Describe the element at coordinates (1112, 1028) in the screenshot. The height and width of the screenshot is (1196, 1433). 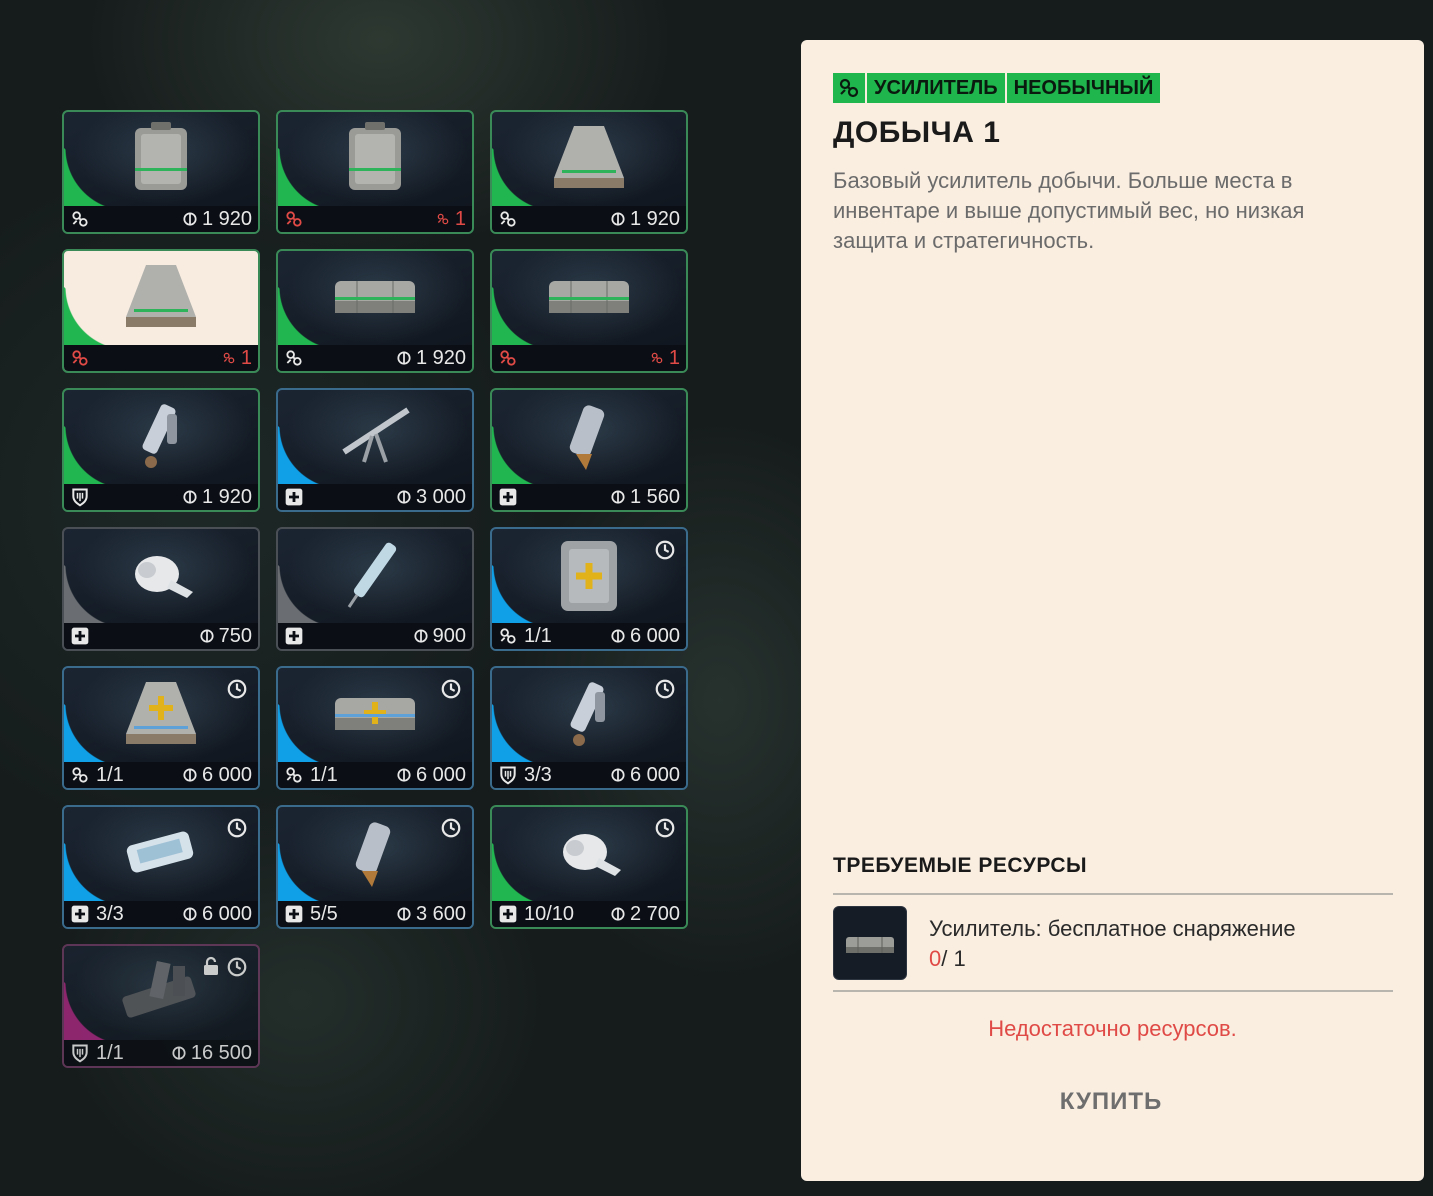
I see `insufficient-warning: Недостаточно ресурсов.` at that location.